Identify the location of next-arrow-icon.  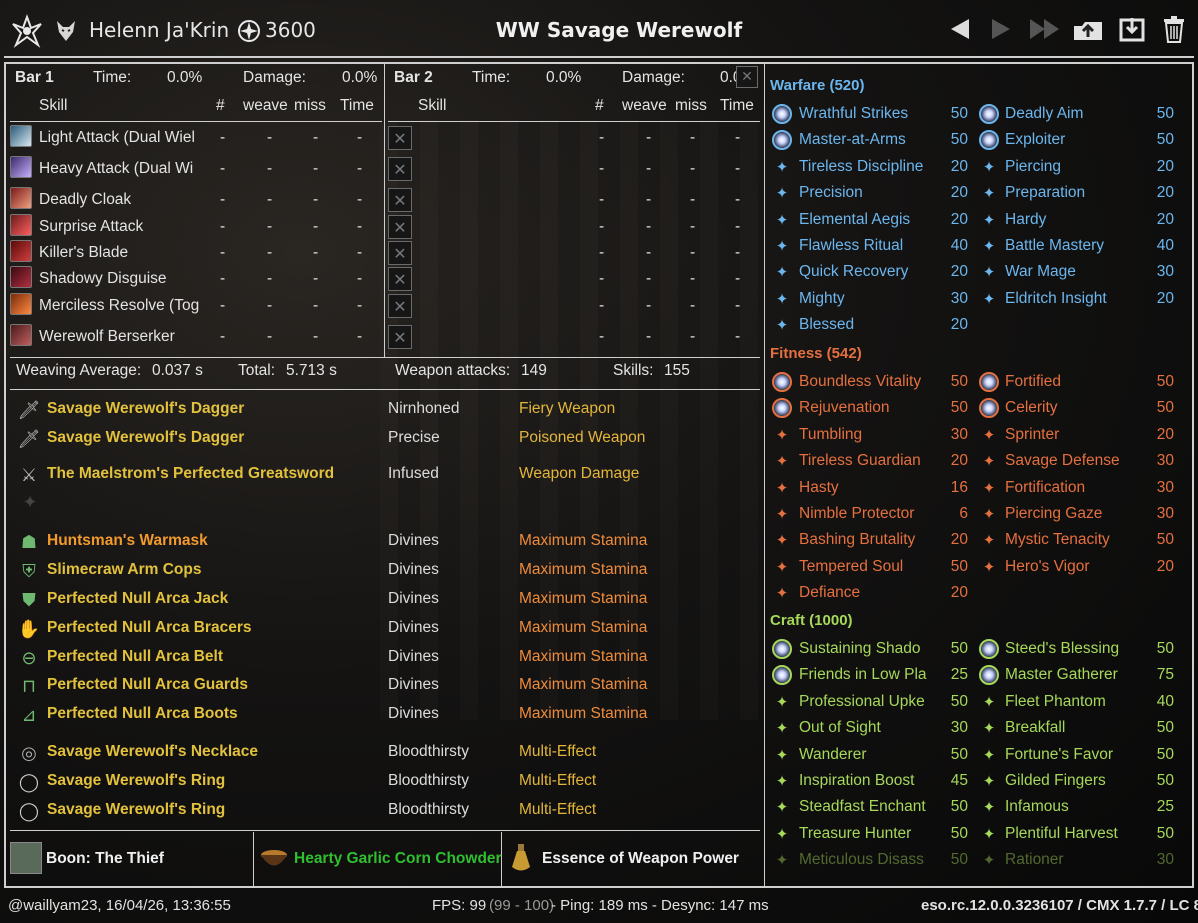
(1001, 29).